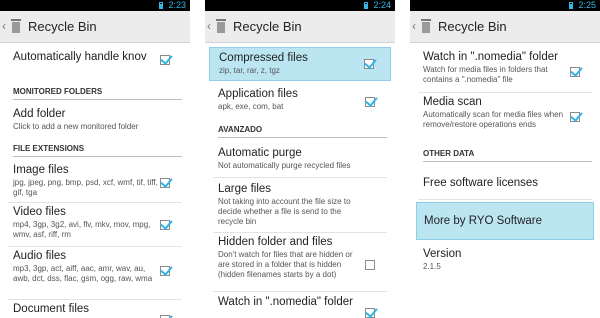  Describe the element at coordinates (300, 64) in the screenshot. I see `compressed-files-setting: Compressed files zip, tar, rar, z, tgz` at that location.